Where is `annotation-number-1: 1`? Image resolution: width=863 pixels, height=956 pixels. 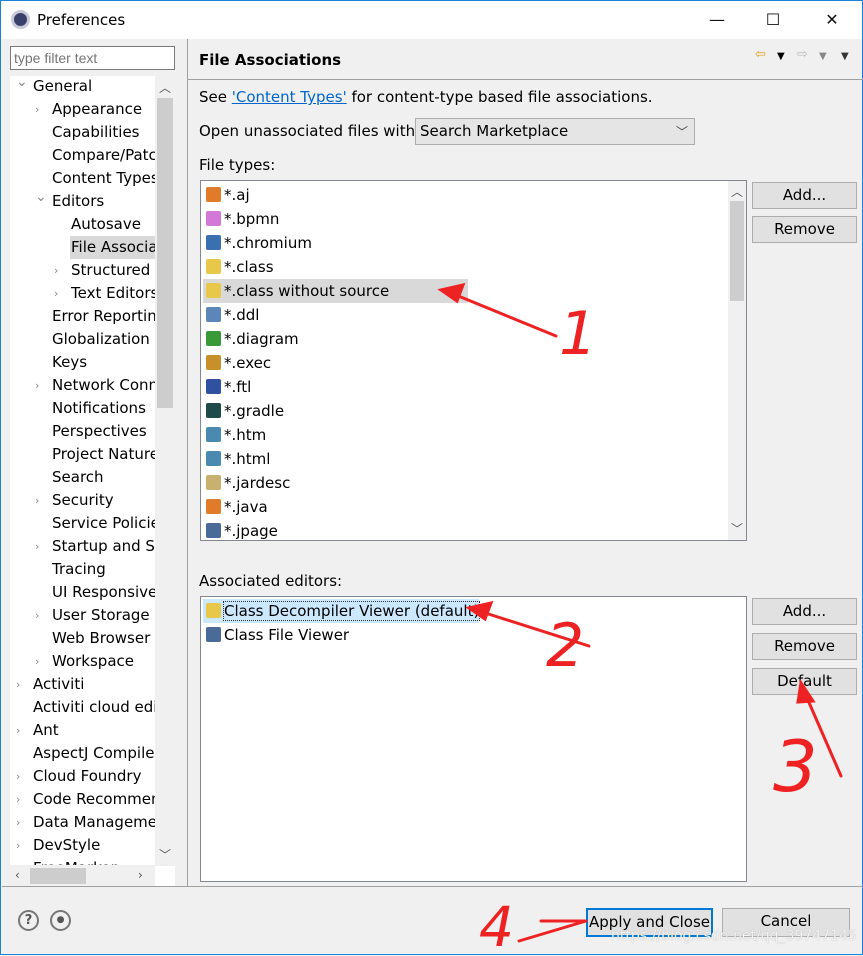
annotation-number-1: 1 is located at coordinates (578, 334).